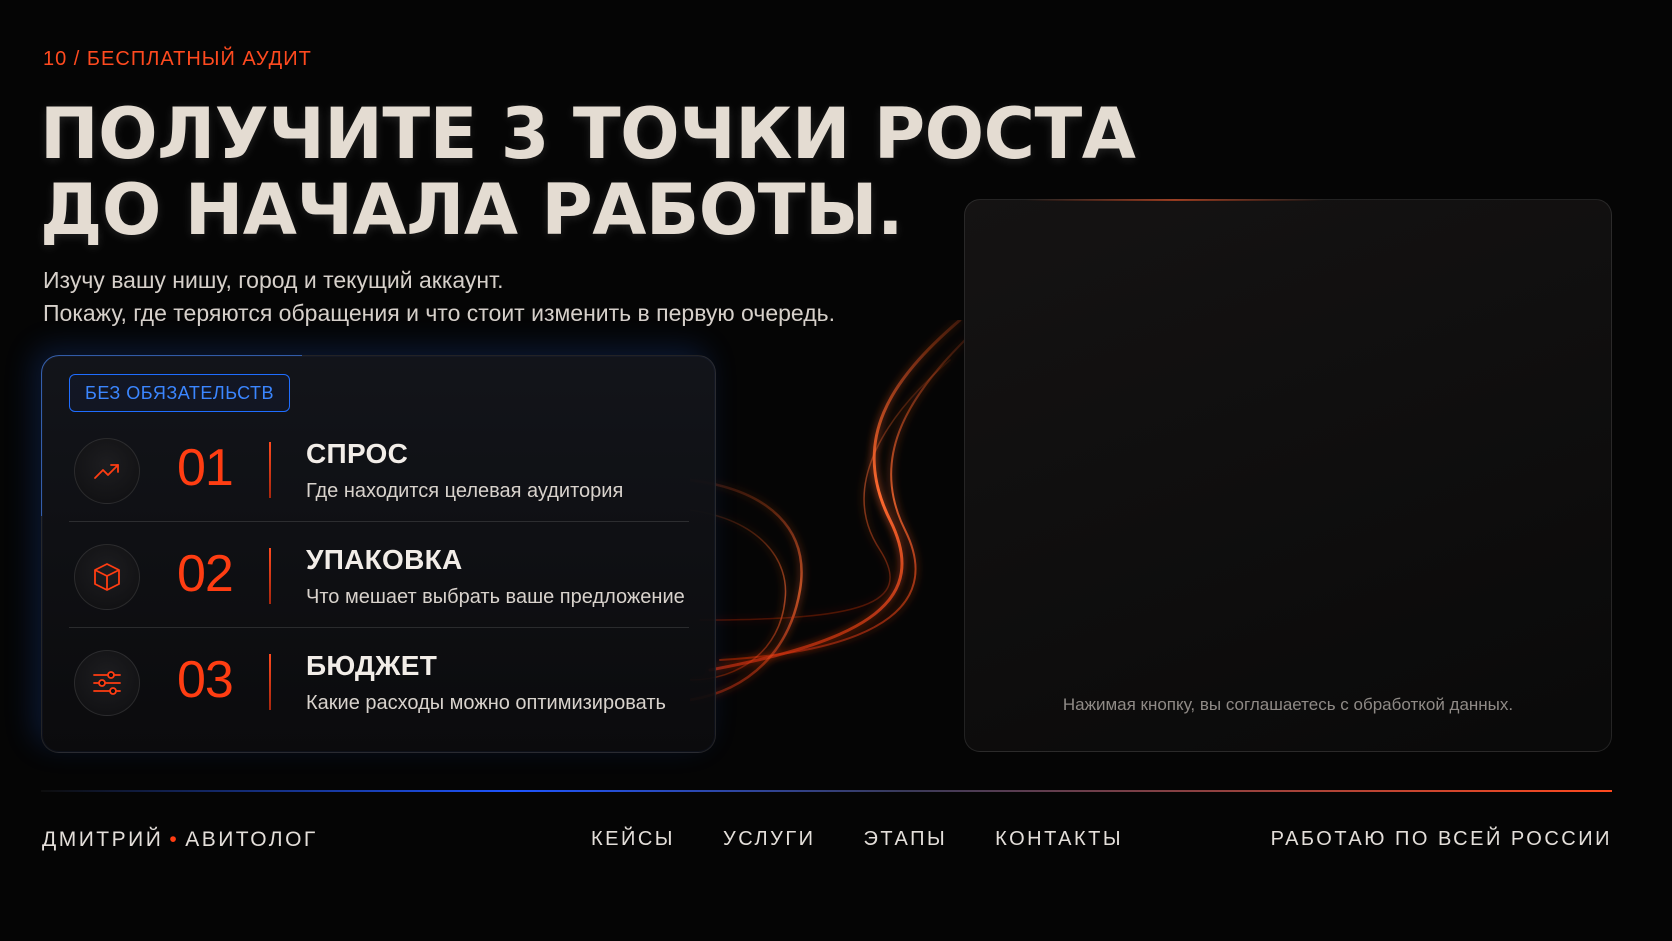 The height and width of the screenshot is (941, 1672). Describe the element at coordinates (372, 665) in the screenshot. I see `point-title: БЮДЖЕТ` at that location.